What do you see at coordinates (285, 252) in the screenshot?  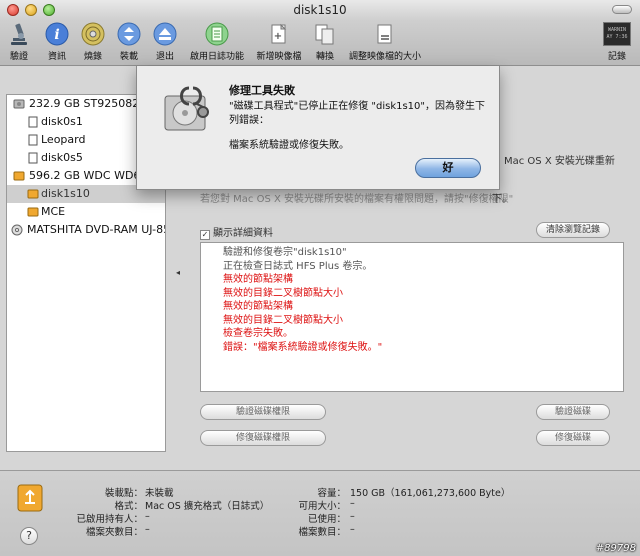 I see `log-line: 驗證和修復卷宗"disk1s10"` at bounding box center [285, 252].